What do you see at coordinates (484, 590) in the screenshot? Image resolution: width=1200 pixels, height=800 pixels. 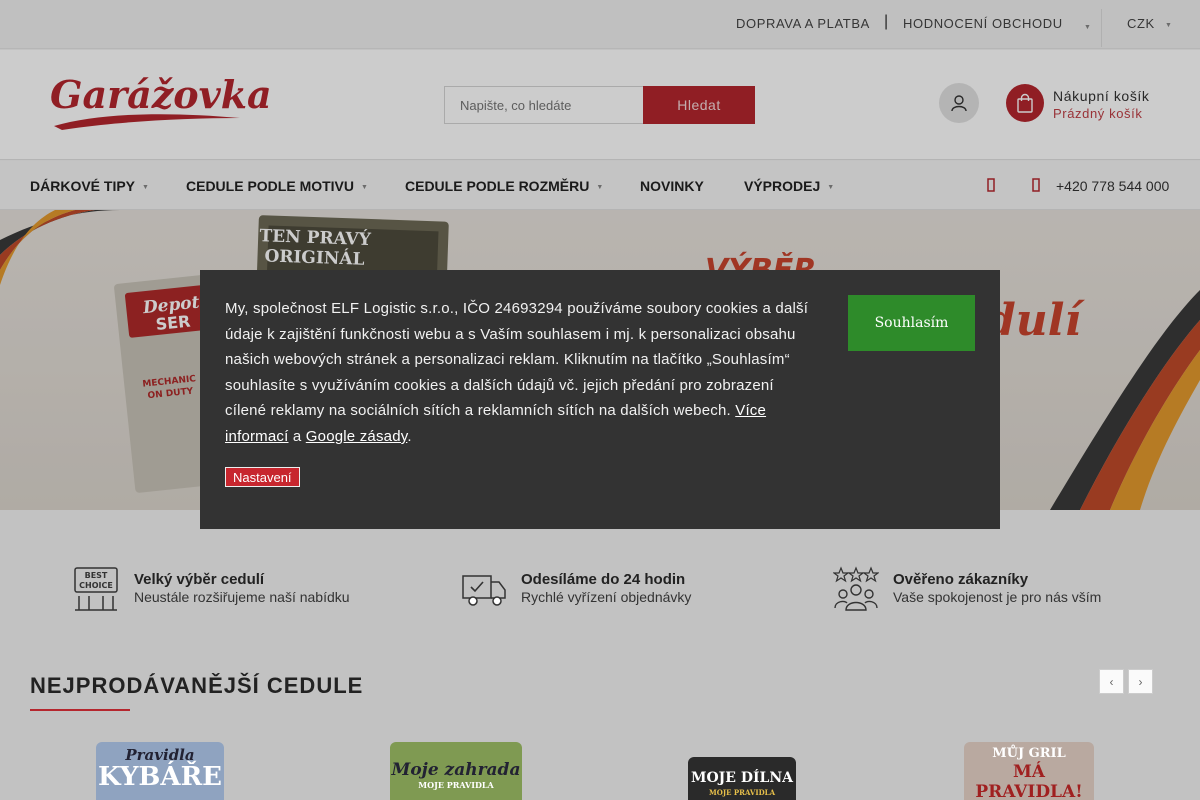 I see `delivery-truck-icon` at bounding box center [484, 590].